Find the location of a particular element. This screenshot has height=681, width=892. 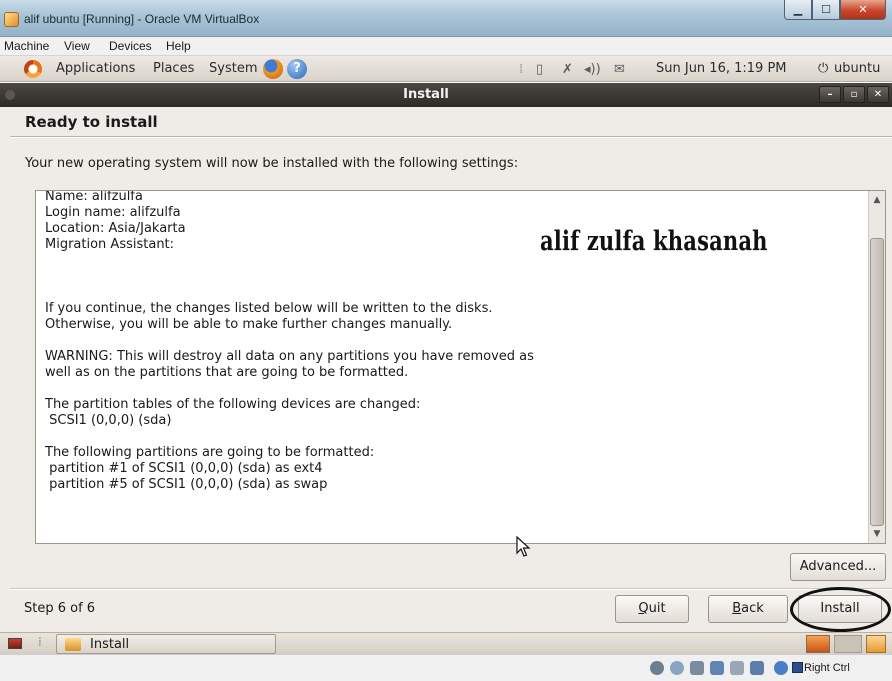

workspace-2-icon is located at coordinates (848, 644).